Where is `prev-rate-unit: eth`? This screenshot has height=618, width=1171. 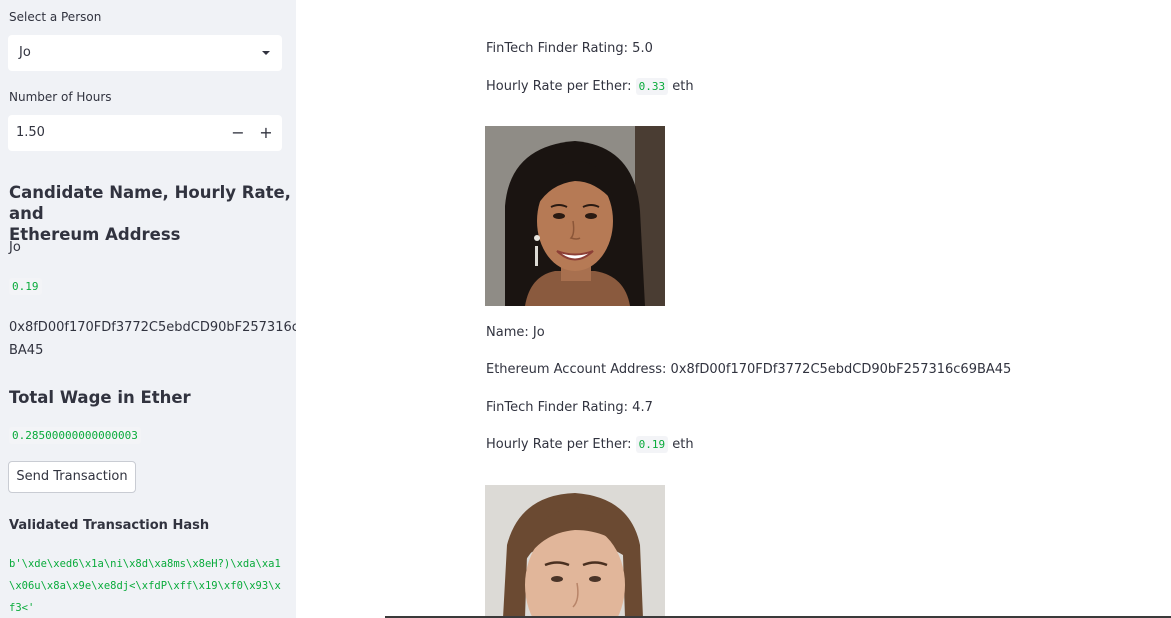 prev-rate-unit: eth is located at coordinates (683, 86).